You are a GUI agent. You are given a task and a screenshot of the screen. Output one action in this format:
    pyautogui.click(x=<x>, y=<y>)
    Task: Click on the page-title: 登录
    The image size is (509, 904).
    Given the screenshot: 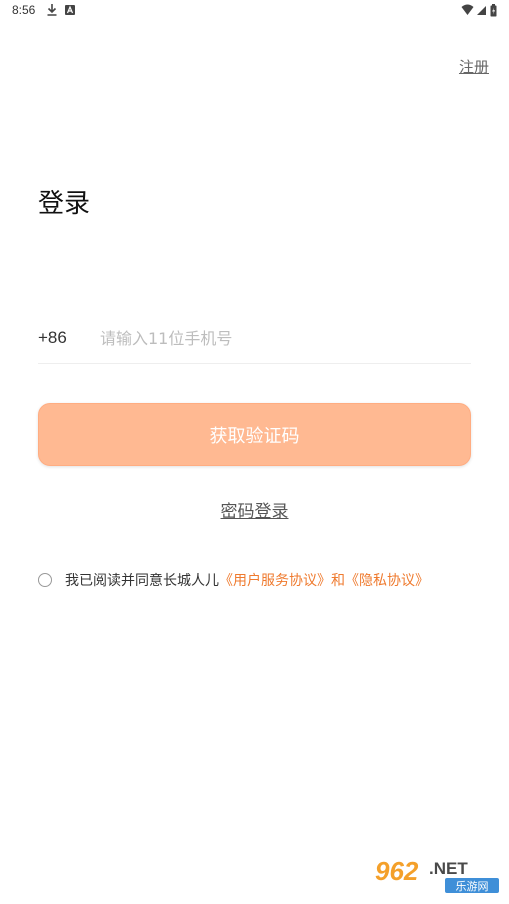 What is the action you would take?
    pyautogui.click(x=64, y=204)
    